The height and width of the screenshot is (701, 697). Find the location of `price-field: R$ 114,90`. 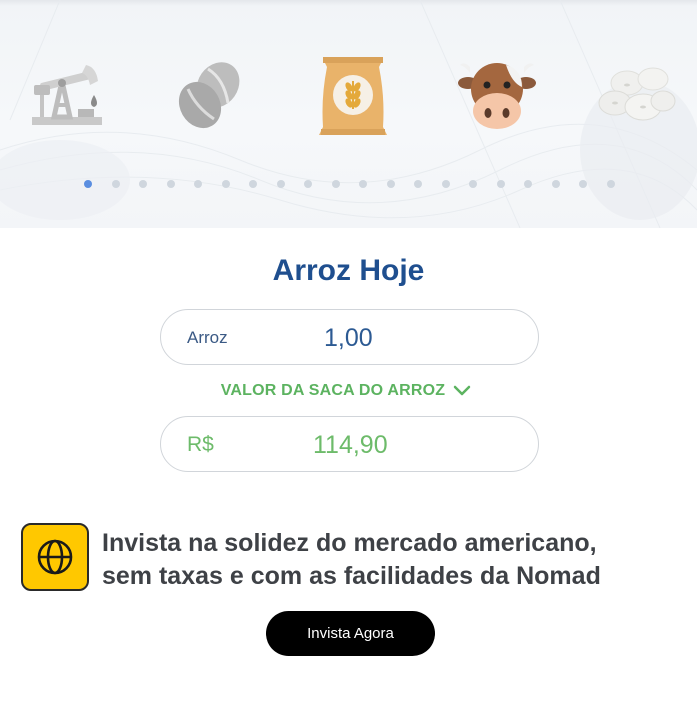

price-field: R$ 114,90 is located at coordinates (349, 444).